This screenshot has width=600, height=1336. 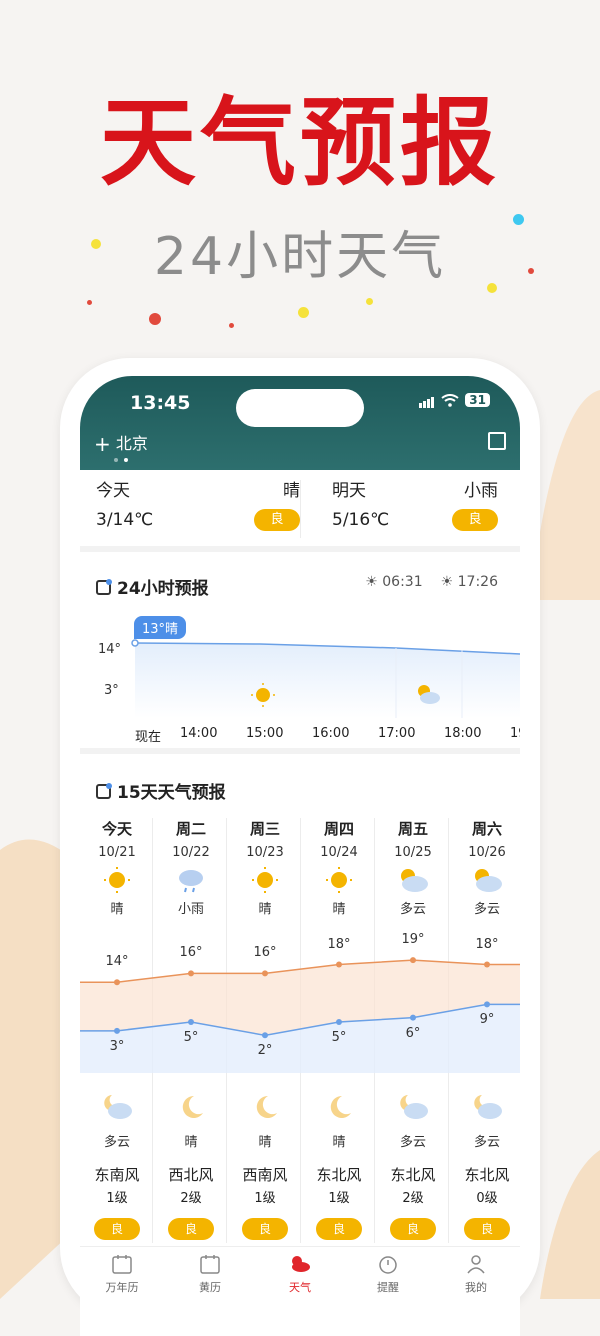 I want to click on day-column: 周六 10/26 多云, so click(x=485, y=867).